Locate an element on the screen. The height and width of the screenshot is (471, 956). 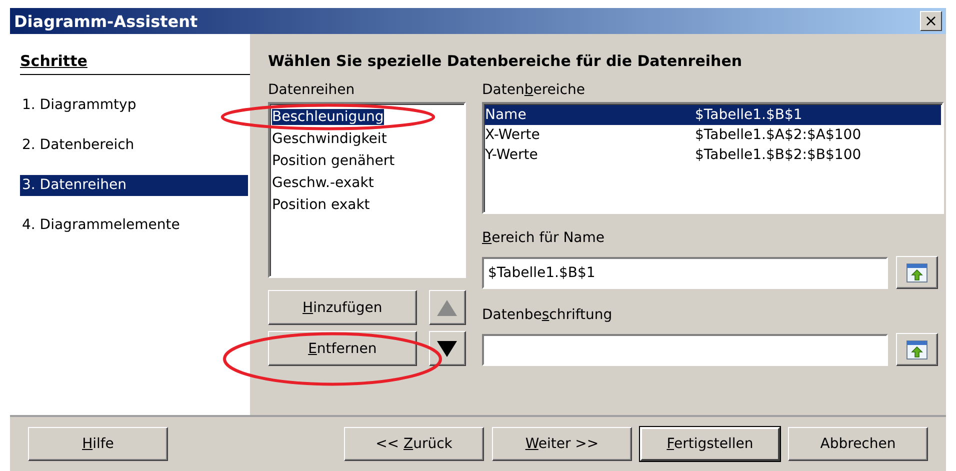
window-title: Diagramm-Assistent is located at coordinates (106, 21).